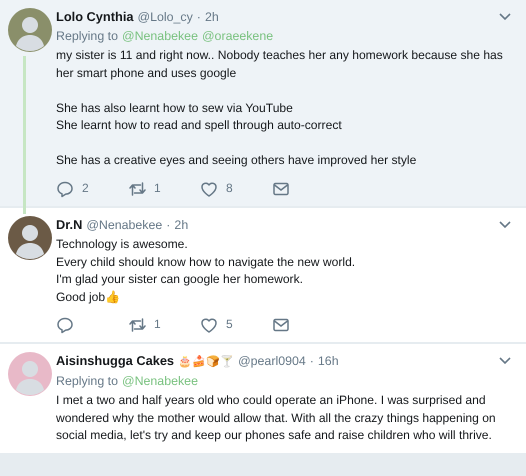 Image resolution: width=526 pixels, height=476 pixels. What do you see at coordinates (85, 188) in the screenshot?
I see `action-count: 2` at bounding box center [85, 188].